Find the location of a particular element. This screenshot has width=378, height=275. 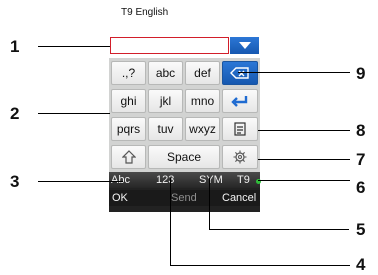

backspace-icon is located at coordinates (239, 73).